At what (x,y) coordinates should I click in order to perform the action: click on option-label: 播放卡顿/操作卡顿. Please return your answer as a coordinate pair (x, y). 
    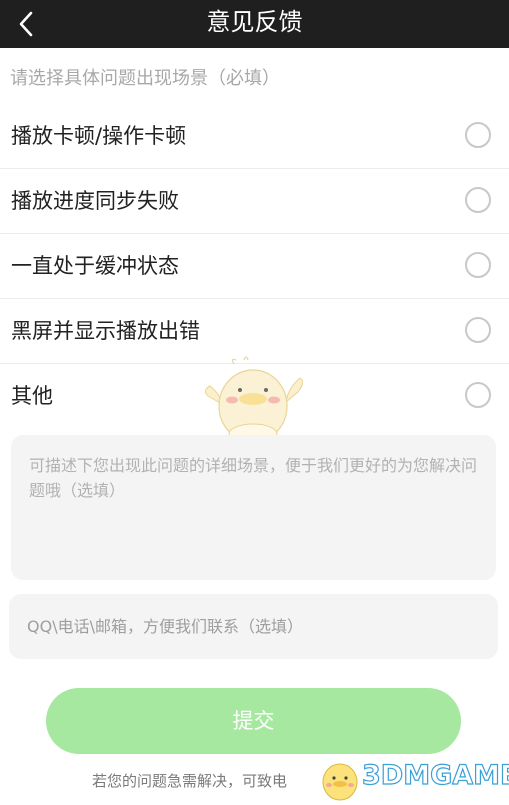
    Looking at the image, I should click on (99, 136).